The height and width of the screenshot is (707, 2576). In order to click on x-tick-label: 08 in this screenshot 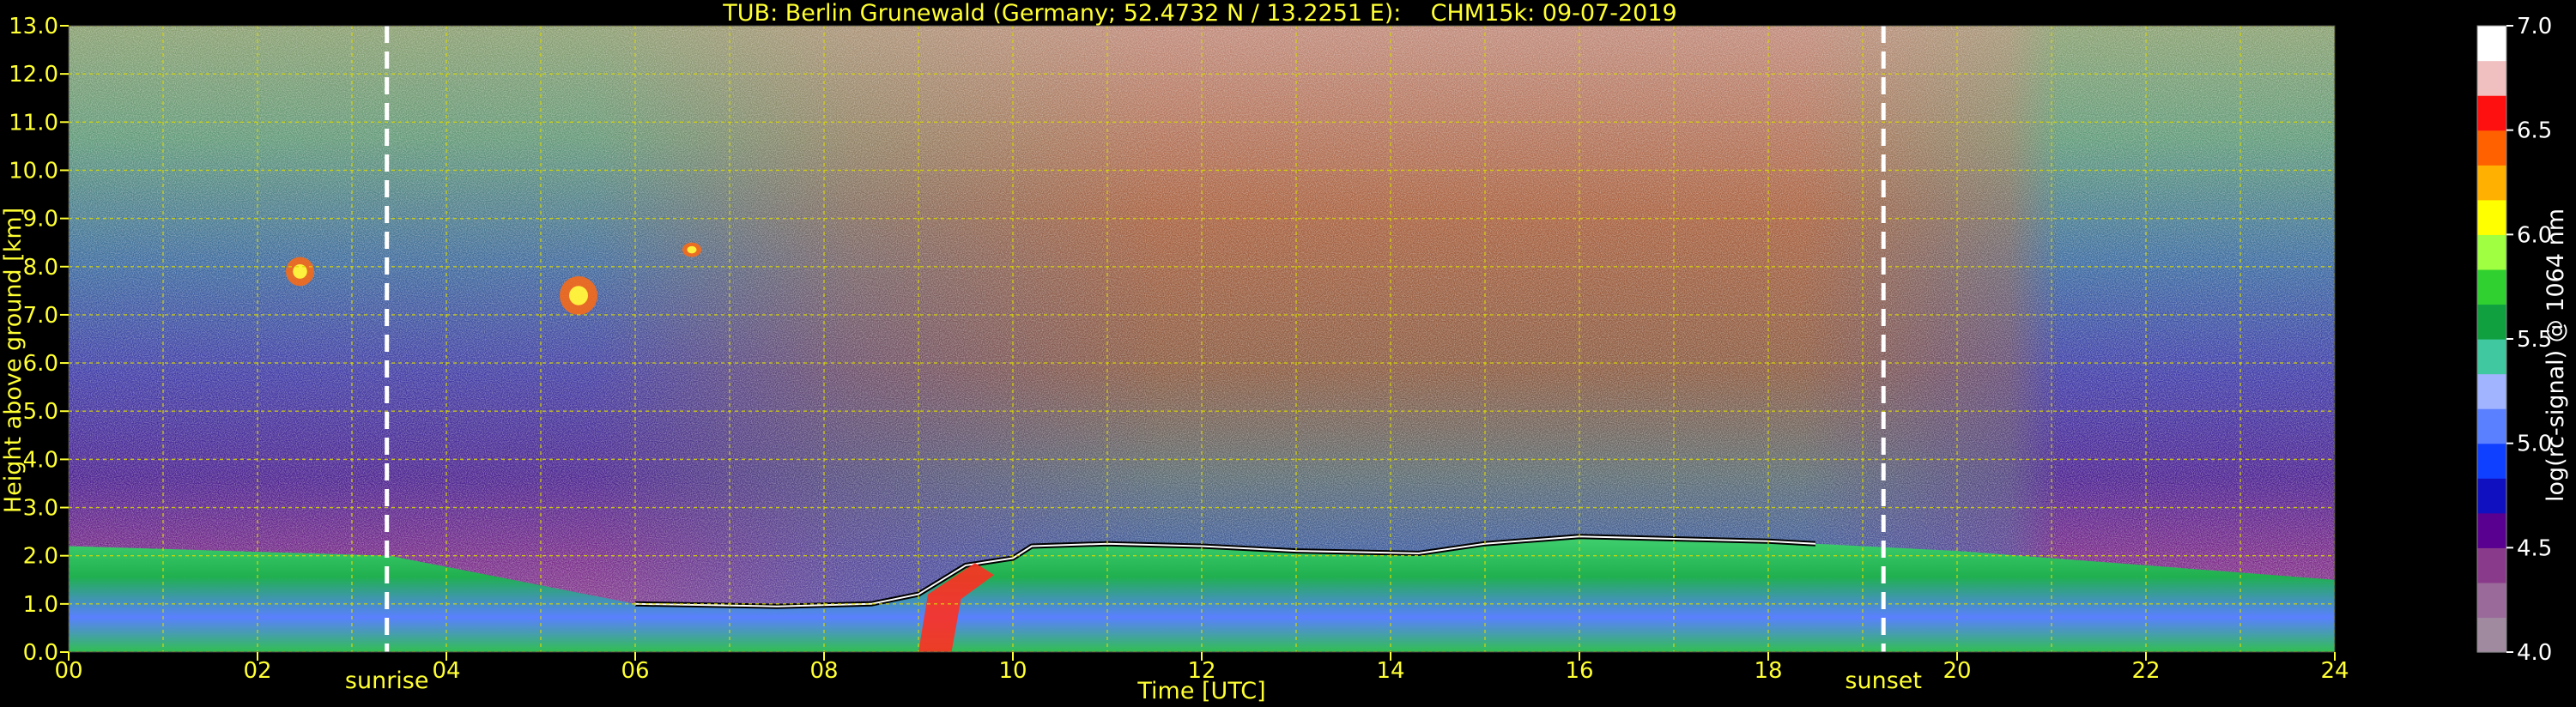, I will do `click(823, 671)`.